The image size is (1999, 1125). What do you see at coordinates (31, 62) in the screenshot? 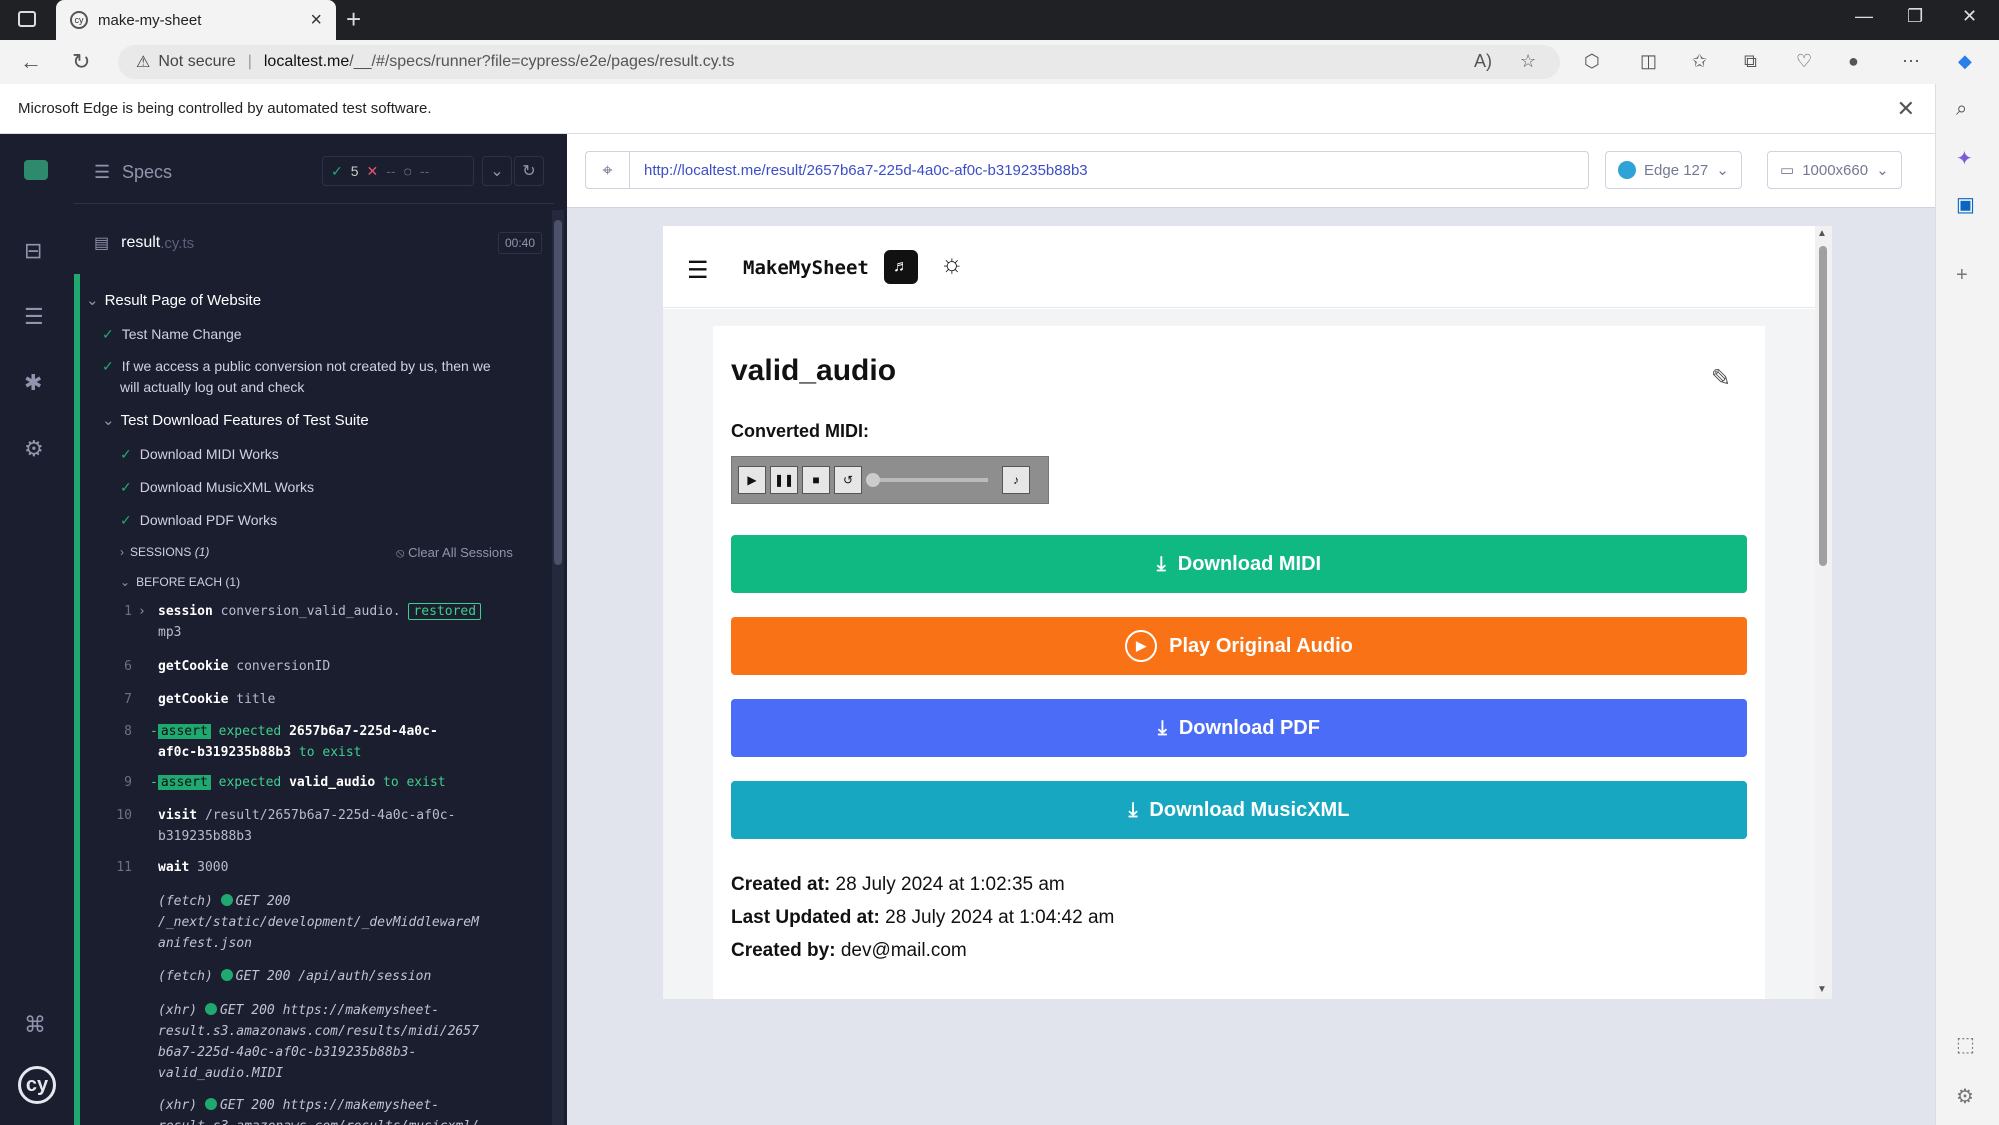
I see `back-icon: ←` at bounding box center [31, 62].